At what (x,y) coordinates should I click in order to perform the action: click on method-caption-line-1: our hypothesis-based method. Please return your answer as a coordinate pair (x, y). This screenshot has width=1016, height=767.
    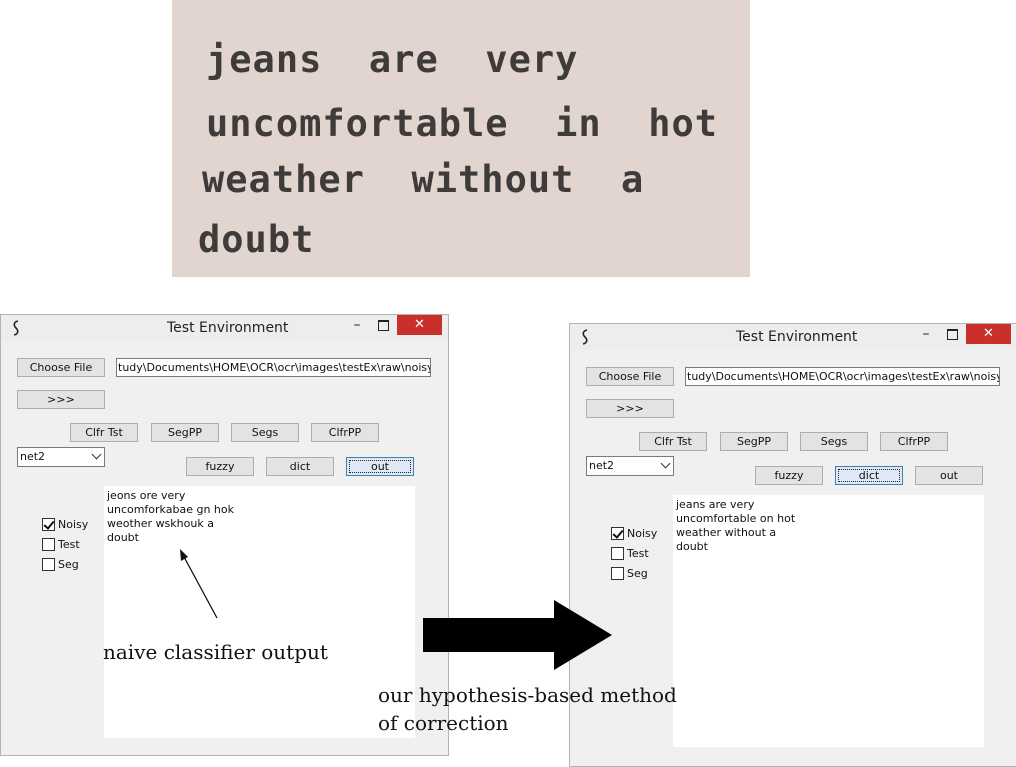
    Looking at the image, I should click on (527, 695).